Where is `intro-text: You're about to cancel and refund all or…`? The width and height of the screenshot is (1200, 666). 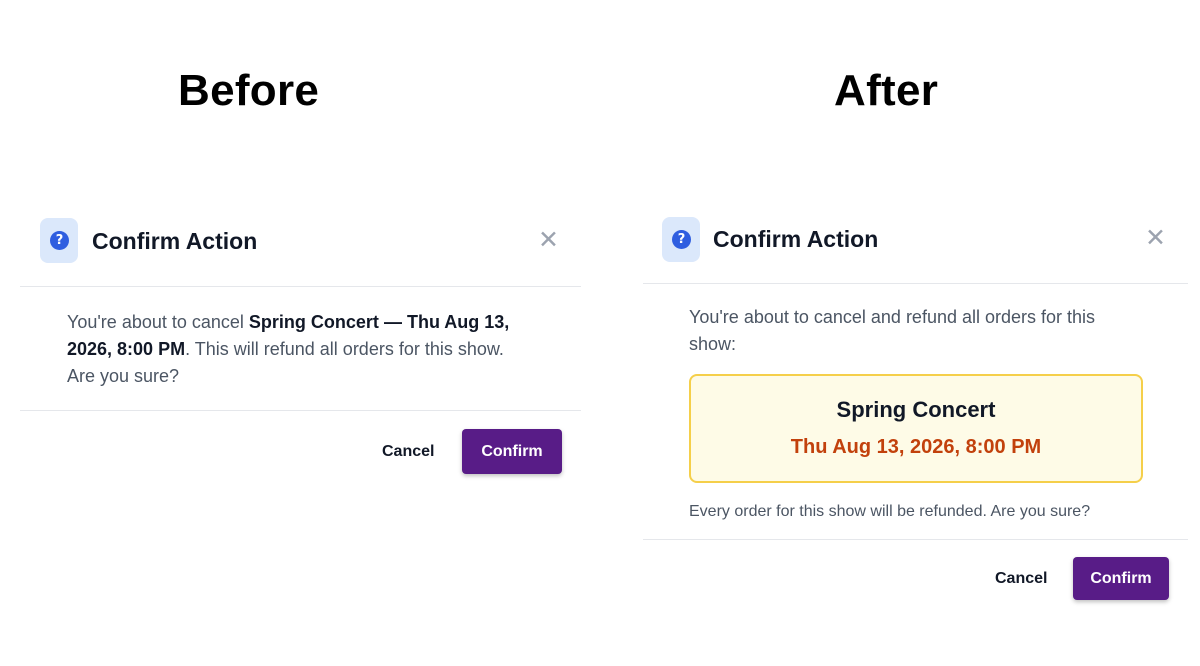 intro-text: You're about to cancel and refund all or… is located at coordinates (892, 330).